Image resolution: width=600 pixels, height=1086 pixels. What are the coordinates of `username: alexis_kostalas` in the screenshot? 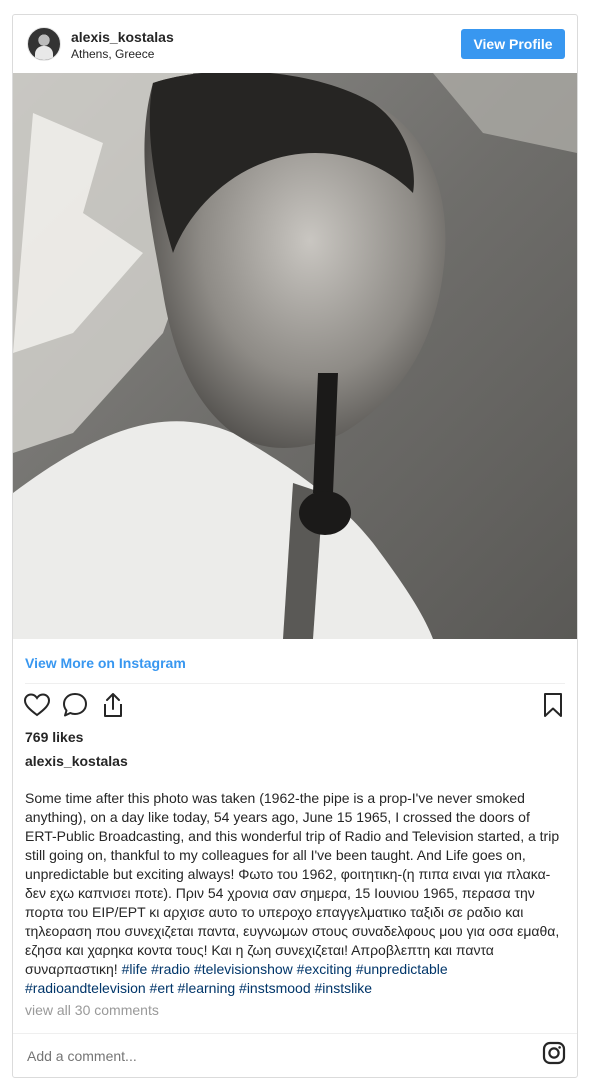 It's located at (122, 37).